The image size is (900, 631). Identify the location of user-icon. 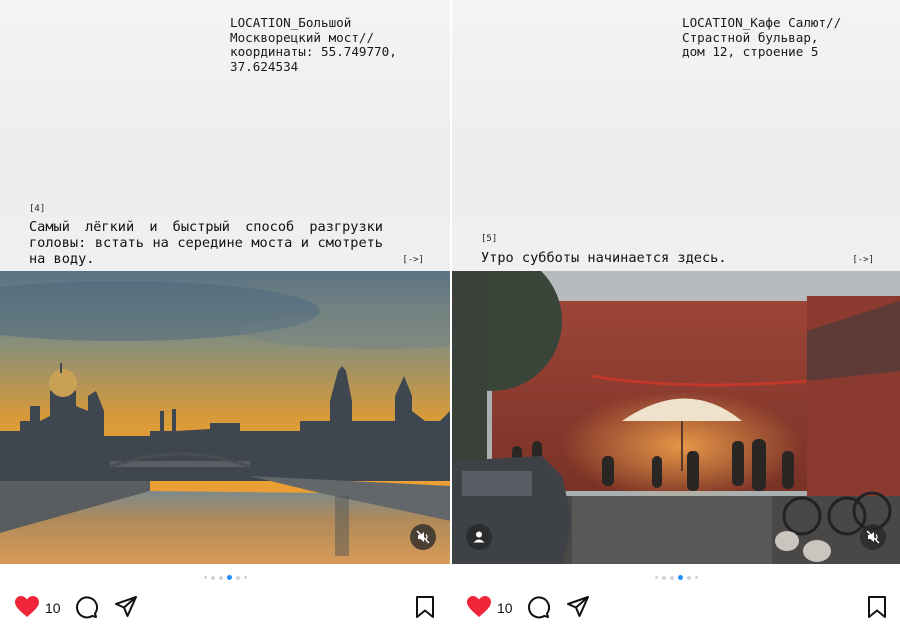
(479, 537).